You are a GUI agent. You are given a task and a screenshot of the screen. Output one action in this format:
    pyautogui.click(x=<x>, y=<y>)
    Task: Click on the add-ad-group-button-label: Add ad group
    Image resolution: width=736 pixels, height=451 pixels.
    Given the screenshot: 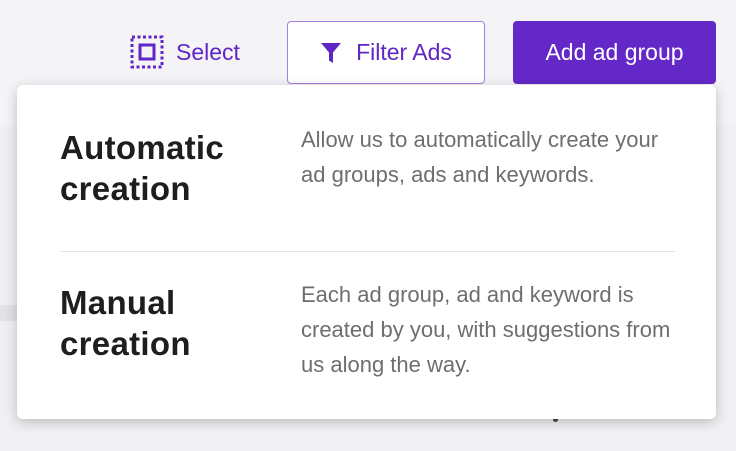 What is the action you would take?
    pyautogui.click(x=614, y=52)
    